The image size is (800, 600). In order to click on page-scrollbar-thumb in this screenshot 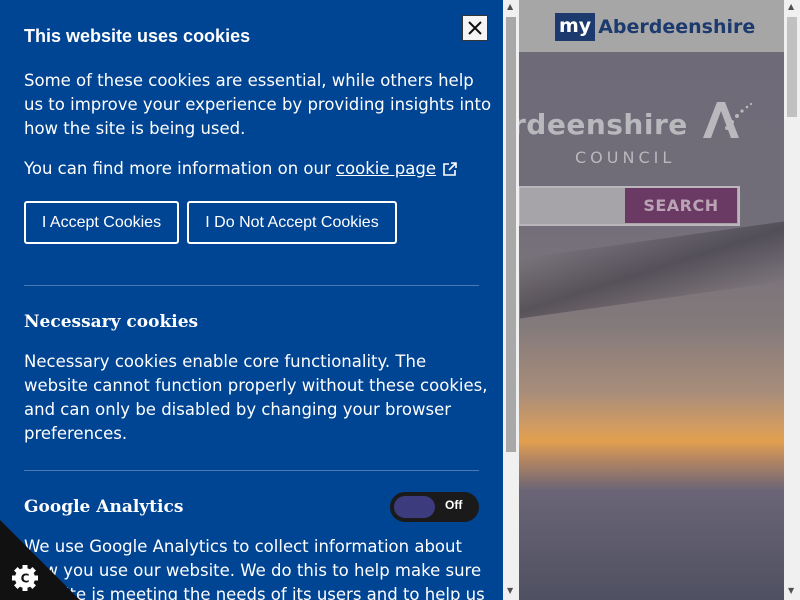, I will do `click(792, 67)`.